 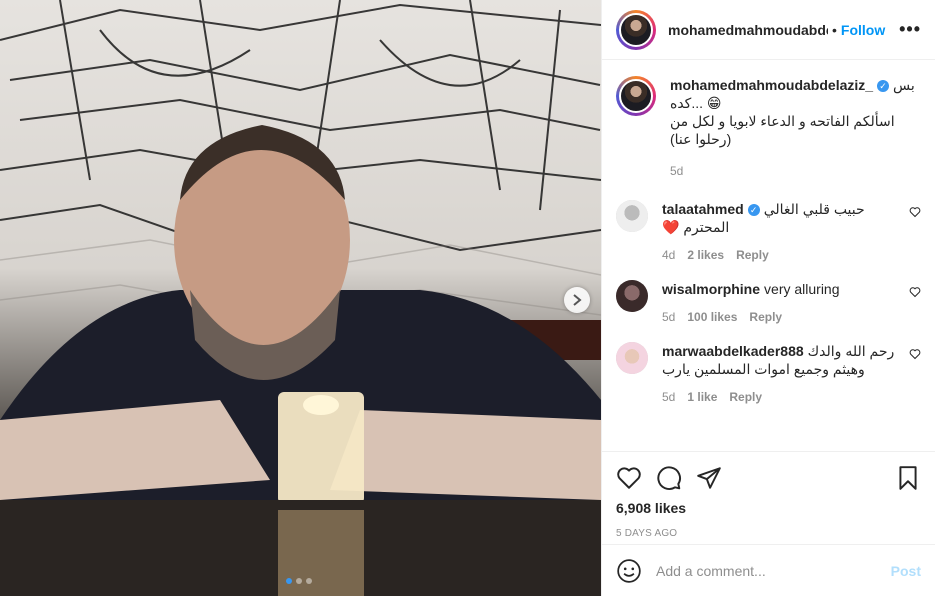 What do you see at coordinates (802, 289) in the screenshot?
I see `comment-body: very alluring` at bounding box center [802, 289].